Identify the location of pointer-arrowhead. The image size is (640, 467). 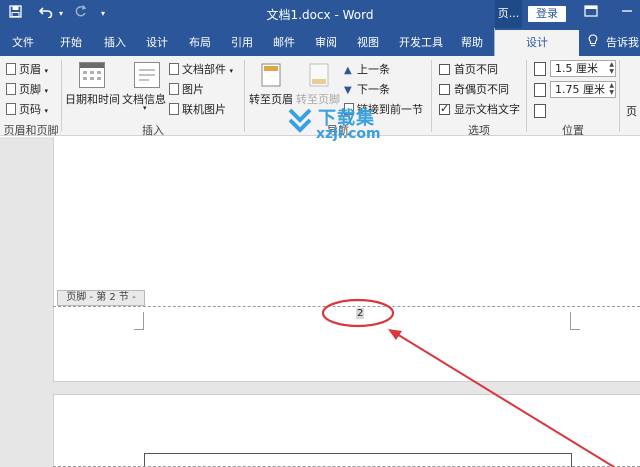
(395, 334).